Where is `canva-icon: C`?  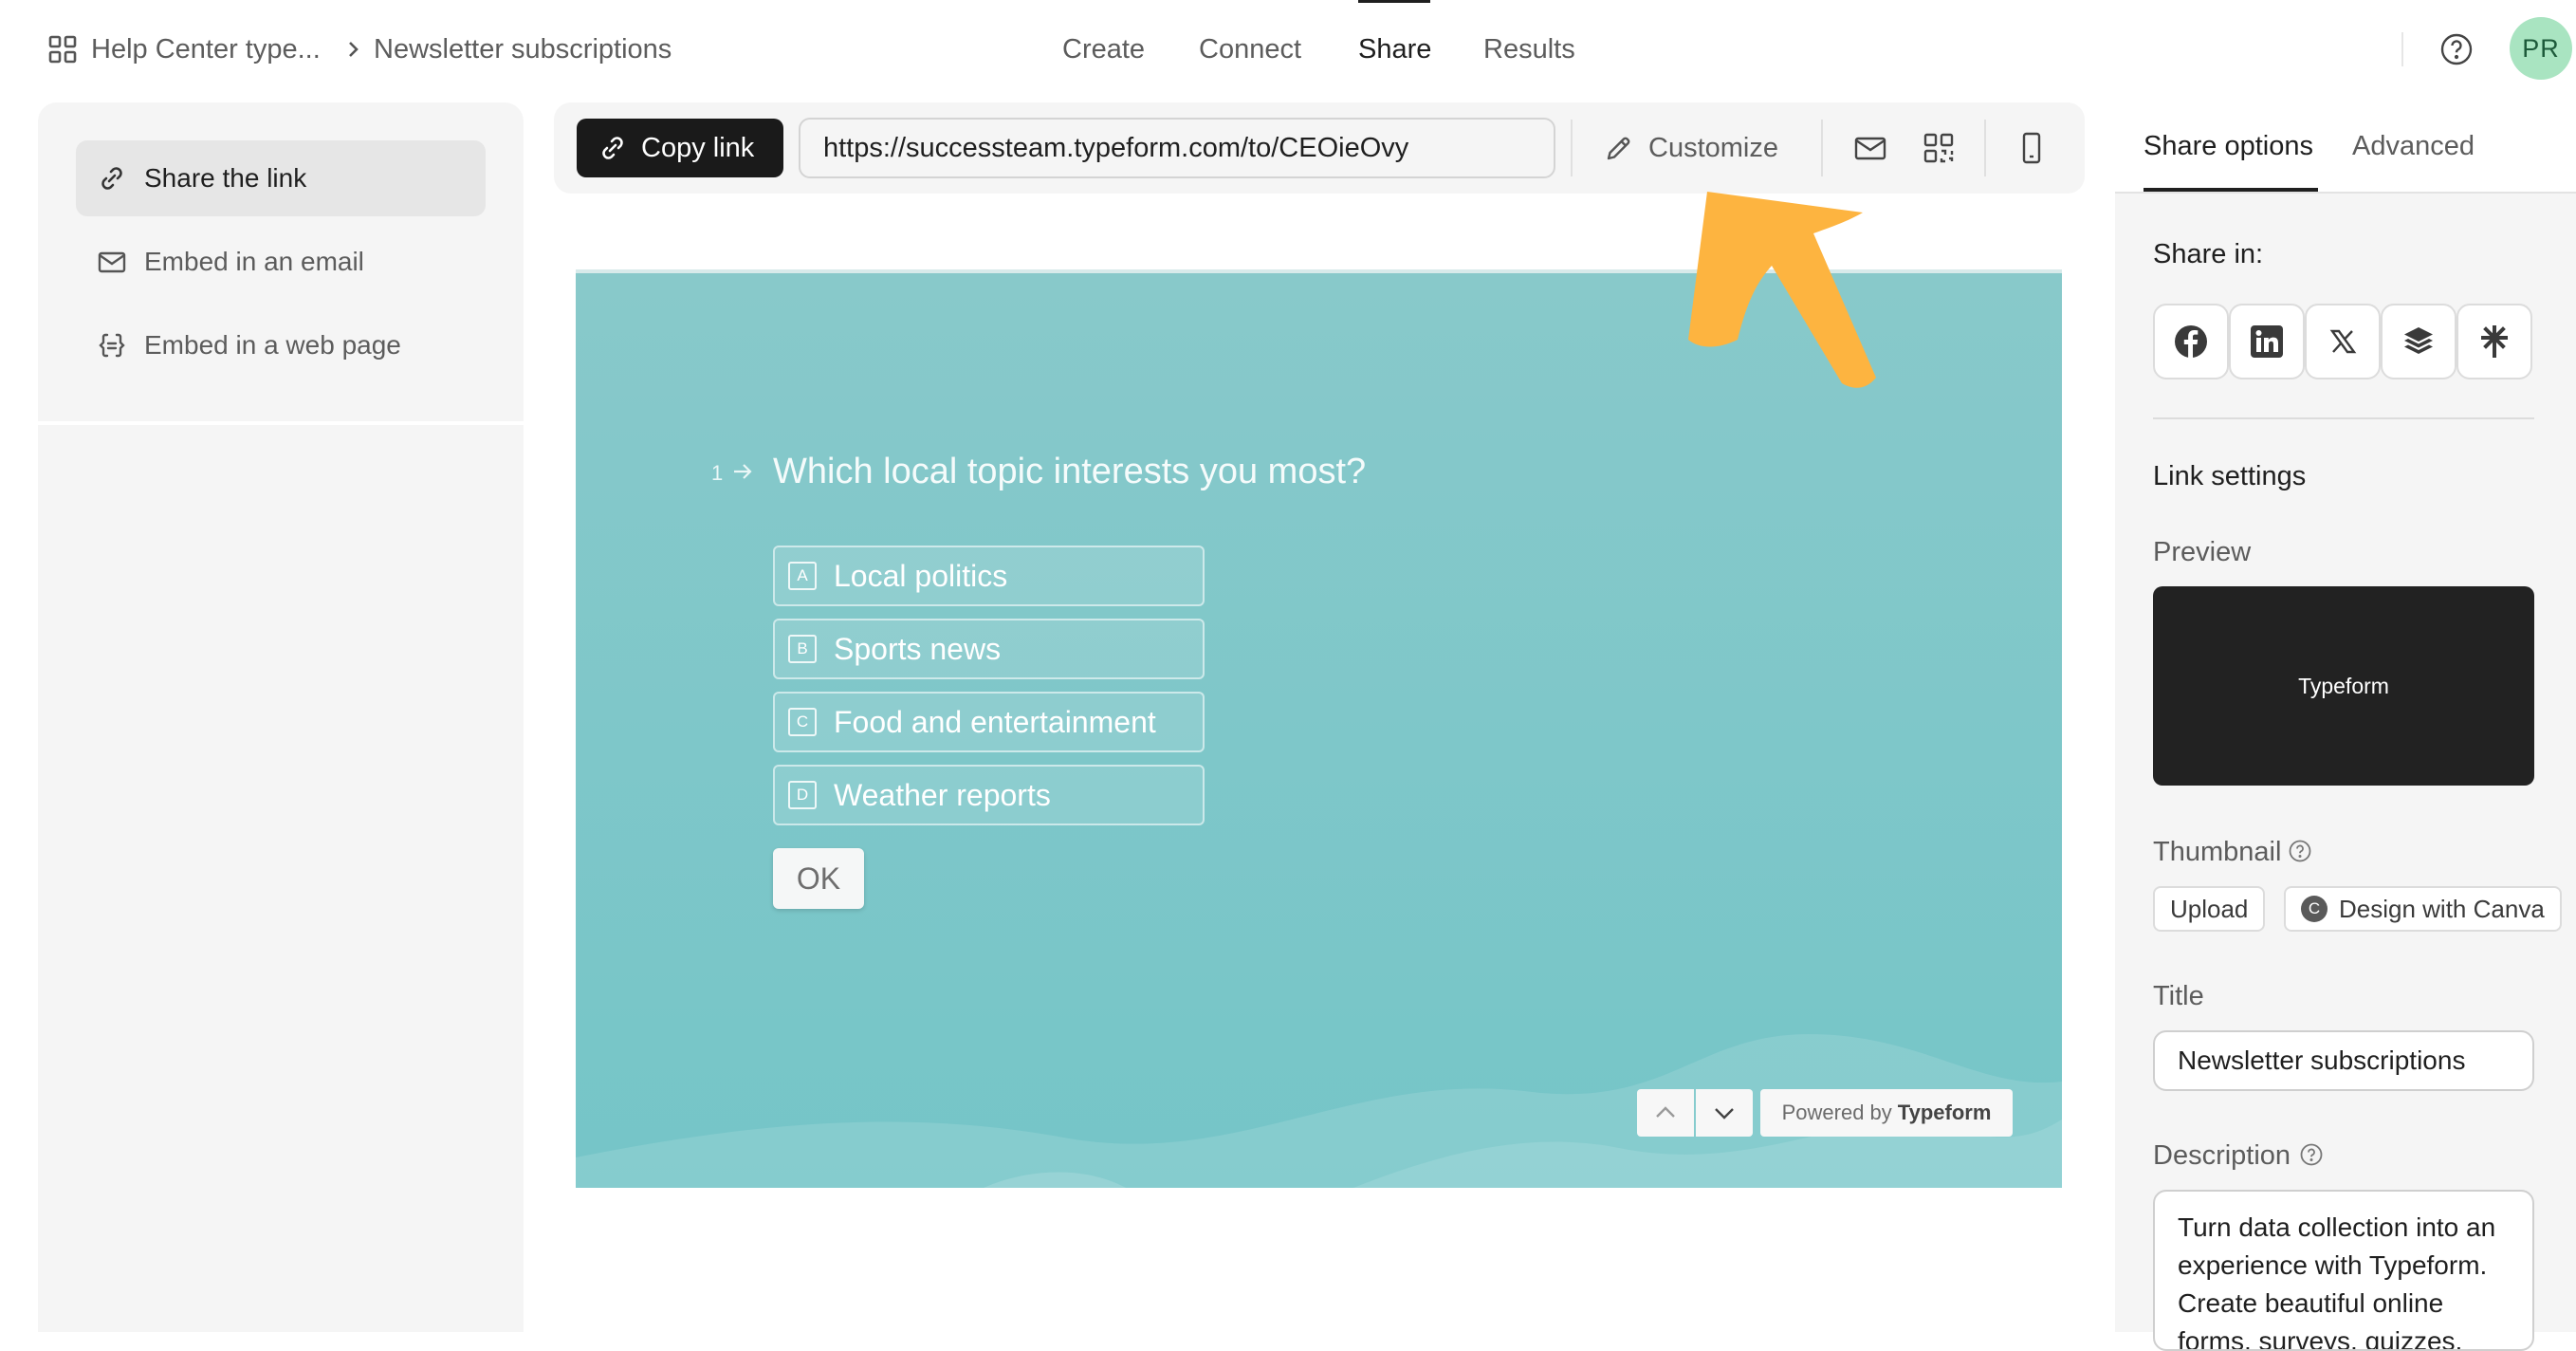
canva-icon: C is located at coordinates (2314, 909).